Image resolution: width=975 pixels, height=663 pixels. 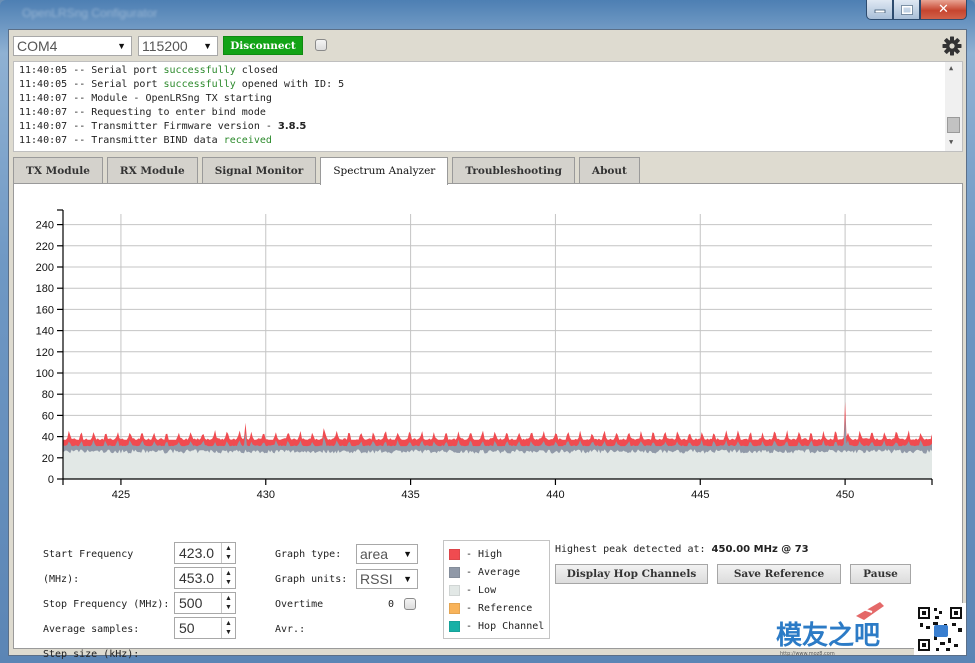 I want to click on connection-bar: COM4 ▼ 115200 ▼ Disconnect, so click(x=487, y=47).